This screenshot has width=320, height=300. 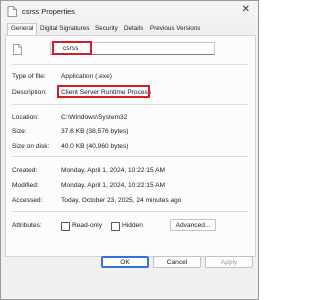 I want to click on close-icon: ✕, so click(x=246, y=10).